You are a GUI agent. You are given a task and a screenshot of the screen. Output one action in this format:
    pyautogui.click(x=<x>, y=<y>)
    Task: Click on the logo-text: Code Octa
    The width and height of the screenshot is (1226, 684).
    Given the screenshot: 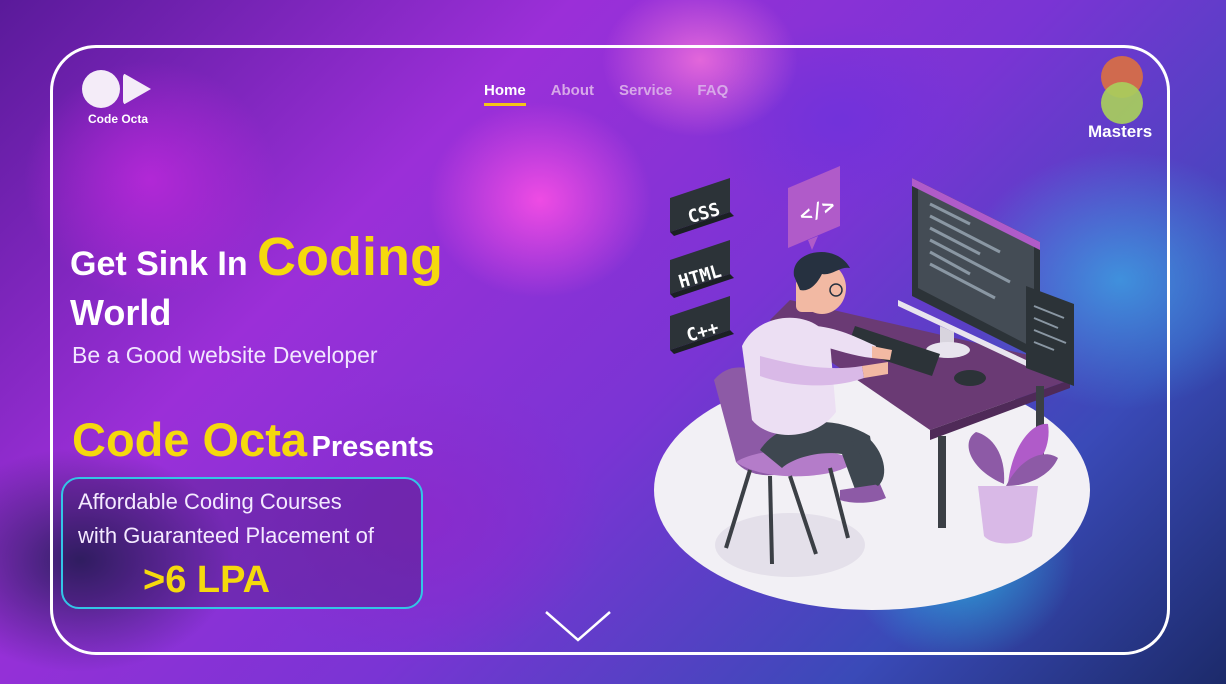 What is the action you would take?
    pyautogui.click(x=118, y=119)
    